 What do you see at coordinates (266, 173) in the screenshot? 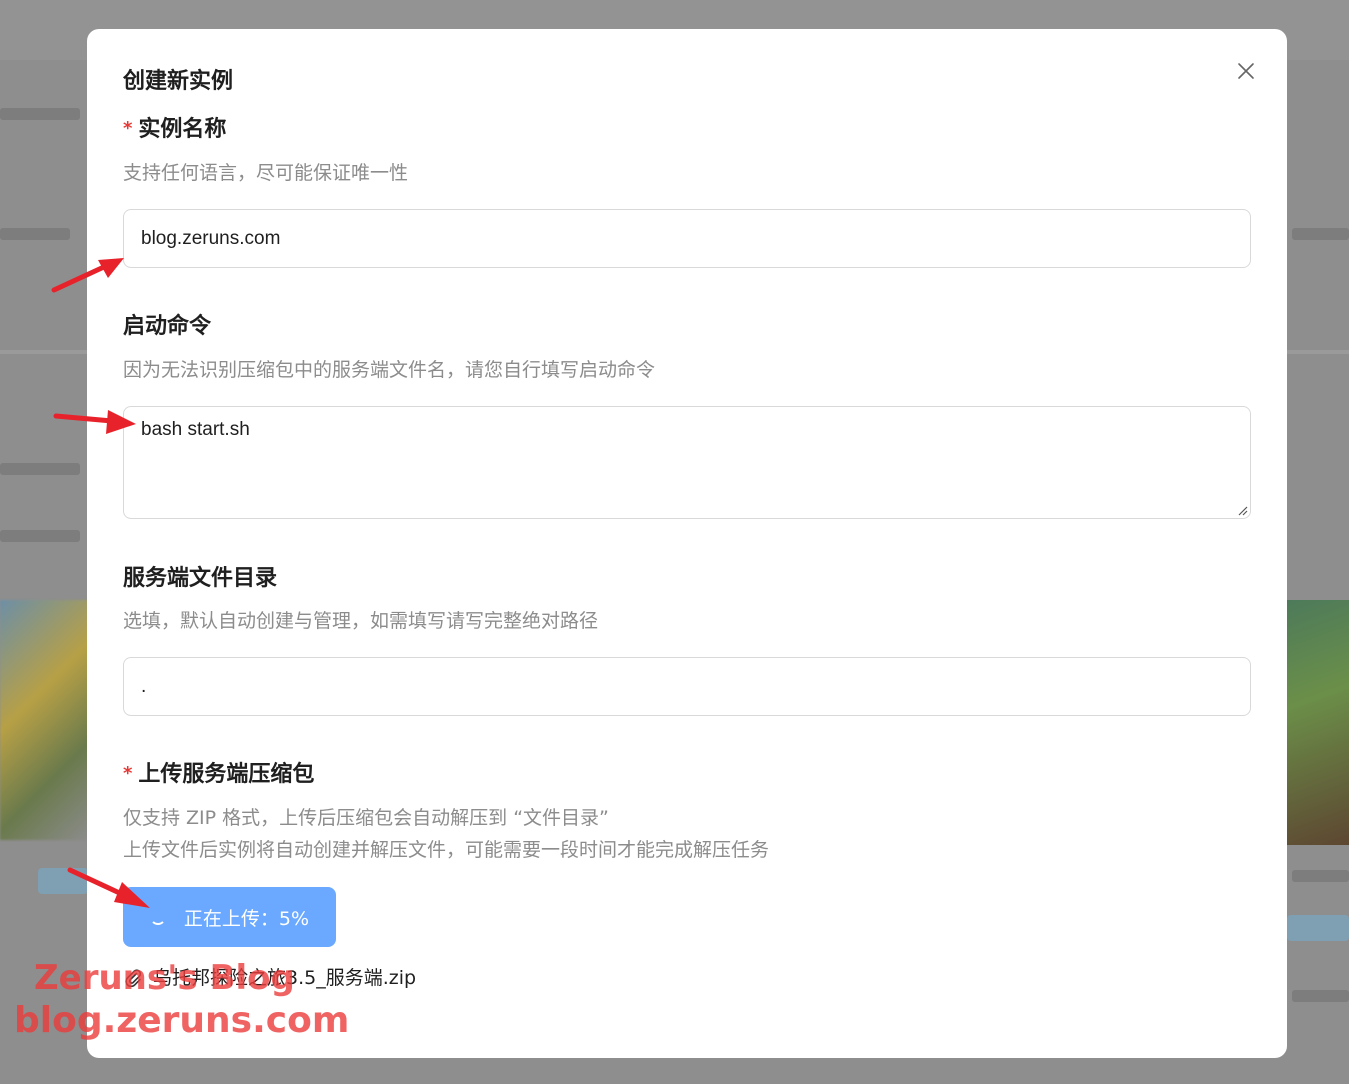
I see `instance-name-hint: 支持任何语言，尽可能保证唯一性` at bounding box center [266, 173].